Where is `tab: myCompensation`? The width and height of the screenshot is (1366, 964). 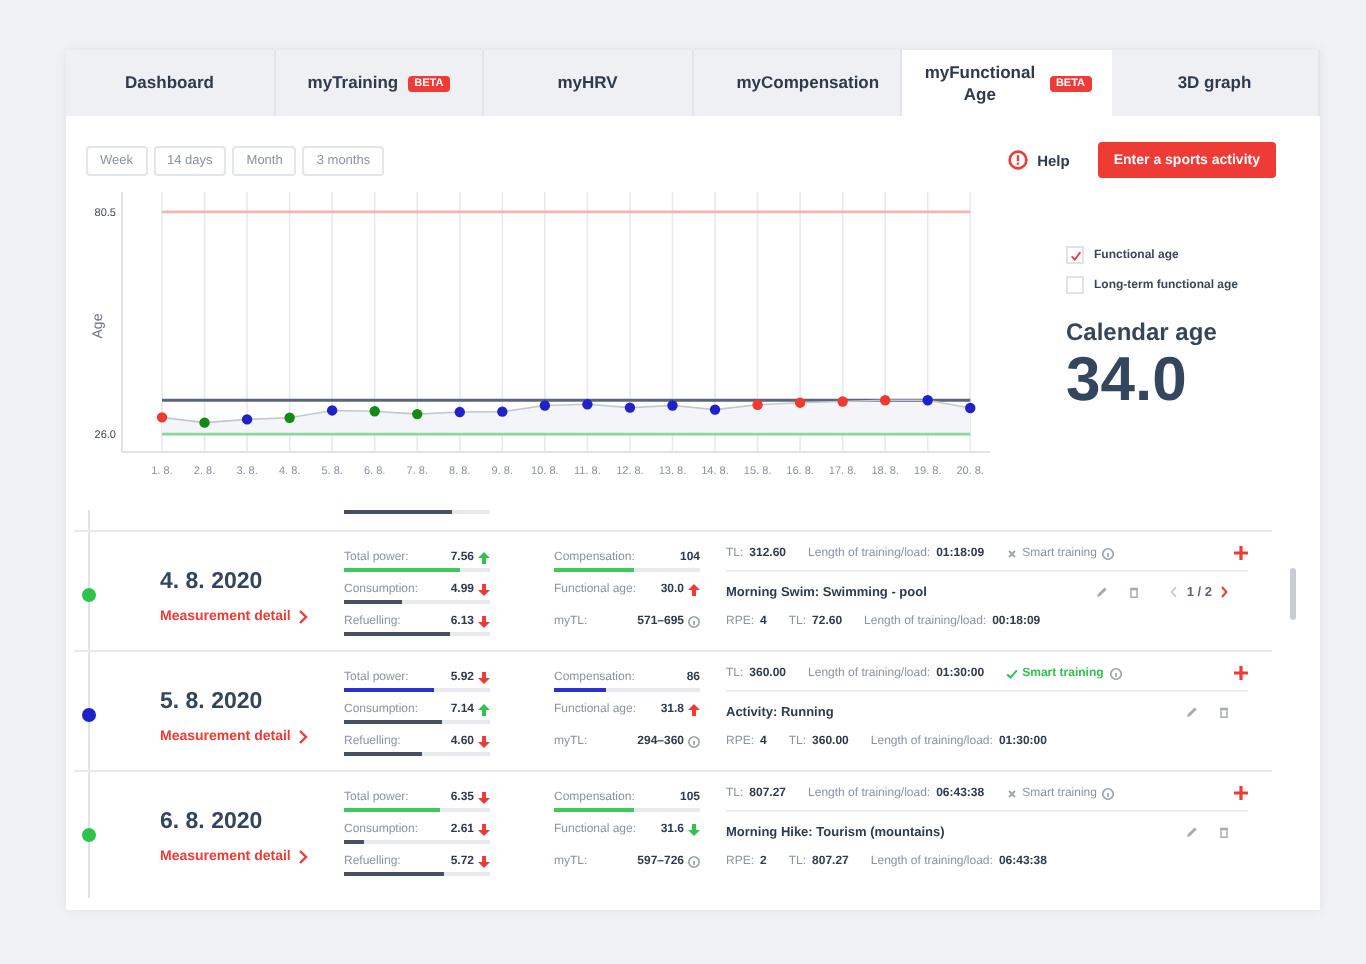 tab: myCompensation is located at coordinates (797, 83).